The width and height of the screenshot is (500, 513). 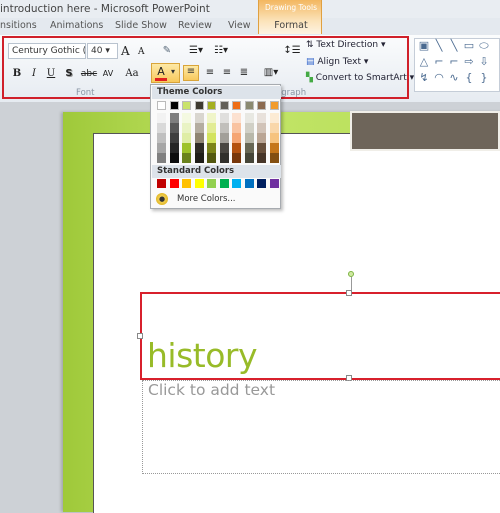 What do you see at coordinates (424, 77) in the screenshot?
I see `freeform-shape-icon: ↯` at bounding box center [424, 77].